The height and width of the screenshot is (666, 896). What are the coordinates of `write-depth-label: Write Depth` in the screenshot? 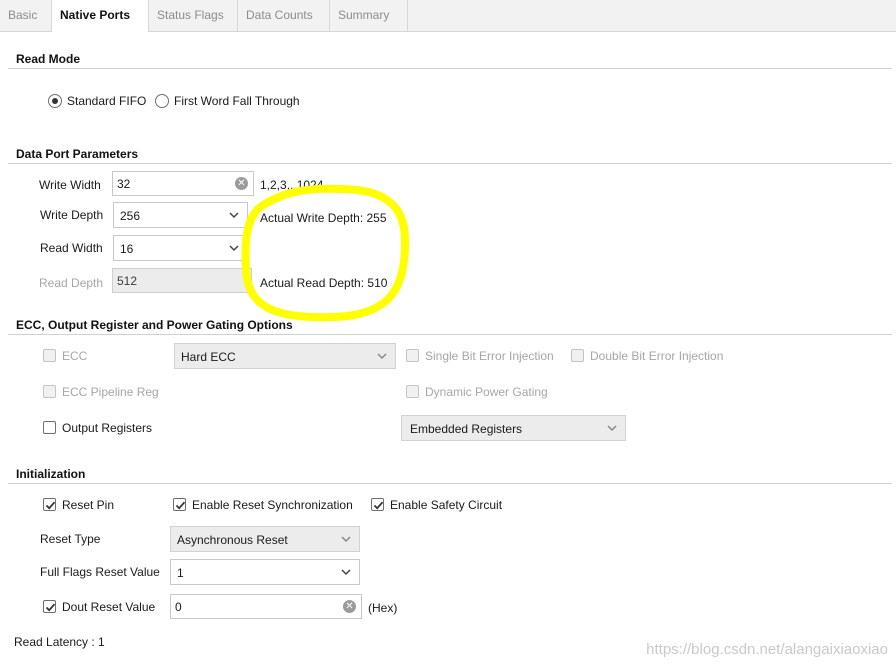 It's located at (72, 215).